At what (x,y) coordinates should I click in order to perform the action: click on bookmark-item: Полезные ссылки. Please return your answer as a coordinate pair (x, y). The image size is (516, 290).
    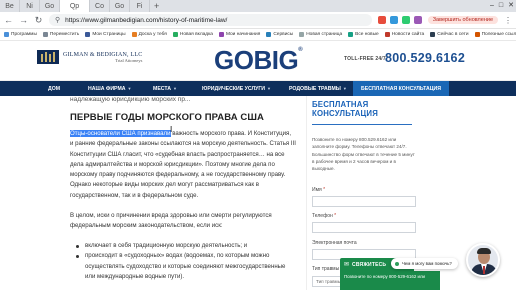
    Looking at the image, I should click on (495, 34).